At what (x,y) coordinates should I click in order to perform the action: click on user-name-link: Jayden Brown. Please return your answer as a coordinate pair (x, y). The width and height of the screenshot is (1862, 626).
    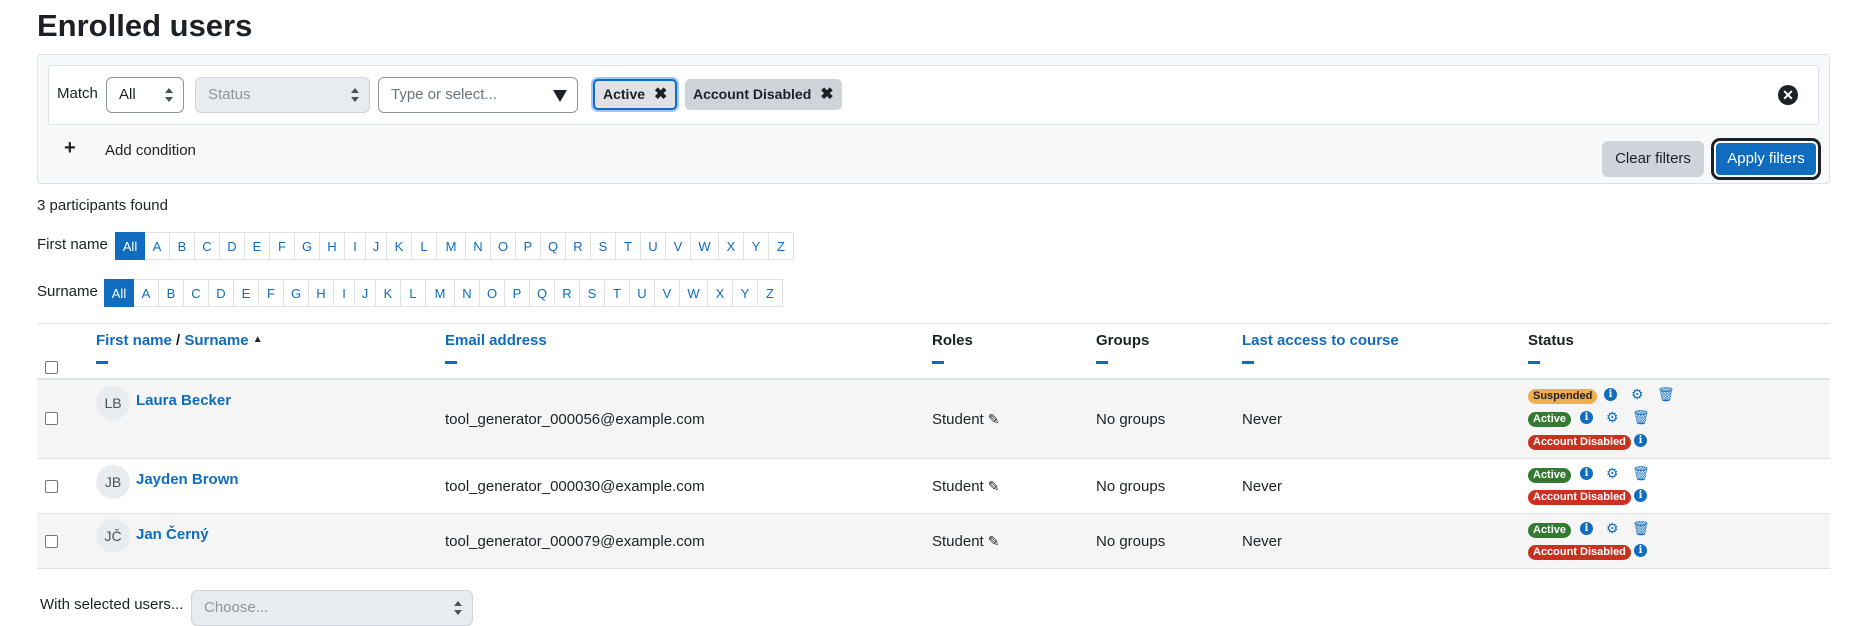
    Looking at the image, I should click on (187, 479).